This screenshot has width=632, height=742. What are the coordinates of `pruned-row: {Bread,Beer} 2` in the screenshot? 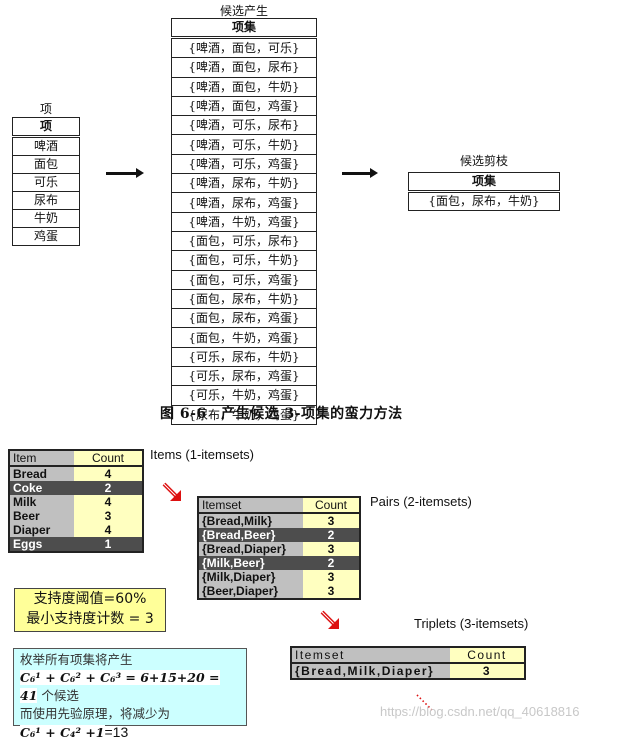 It's located at (279, 535).